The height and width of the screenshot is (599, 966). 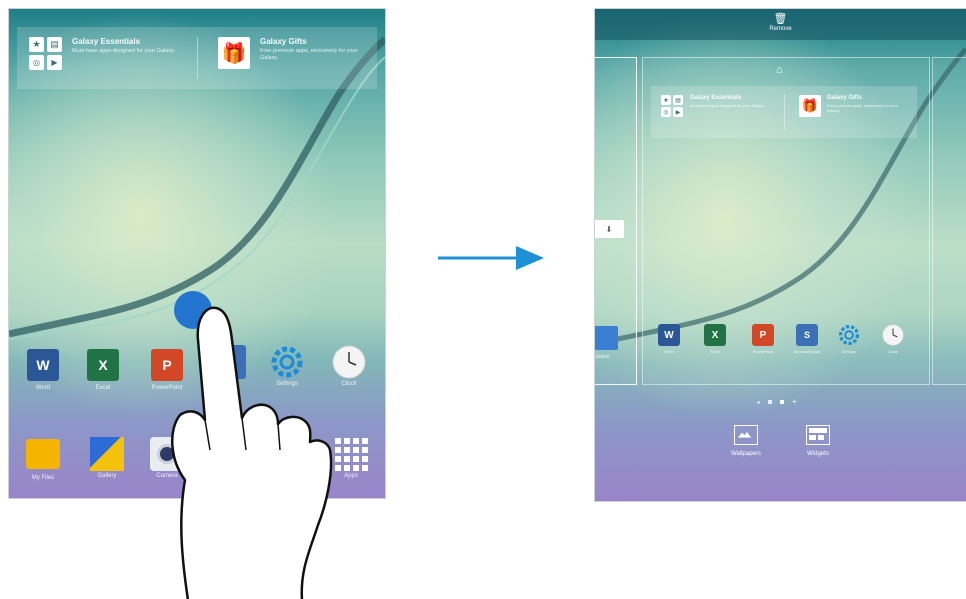 What do you see at coordinates (107, 454) in the screenshot?
I see `gallery-icon` at bounding box center [107, 454].